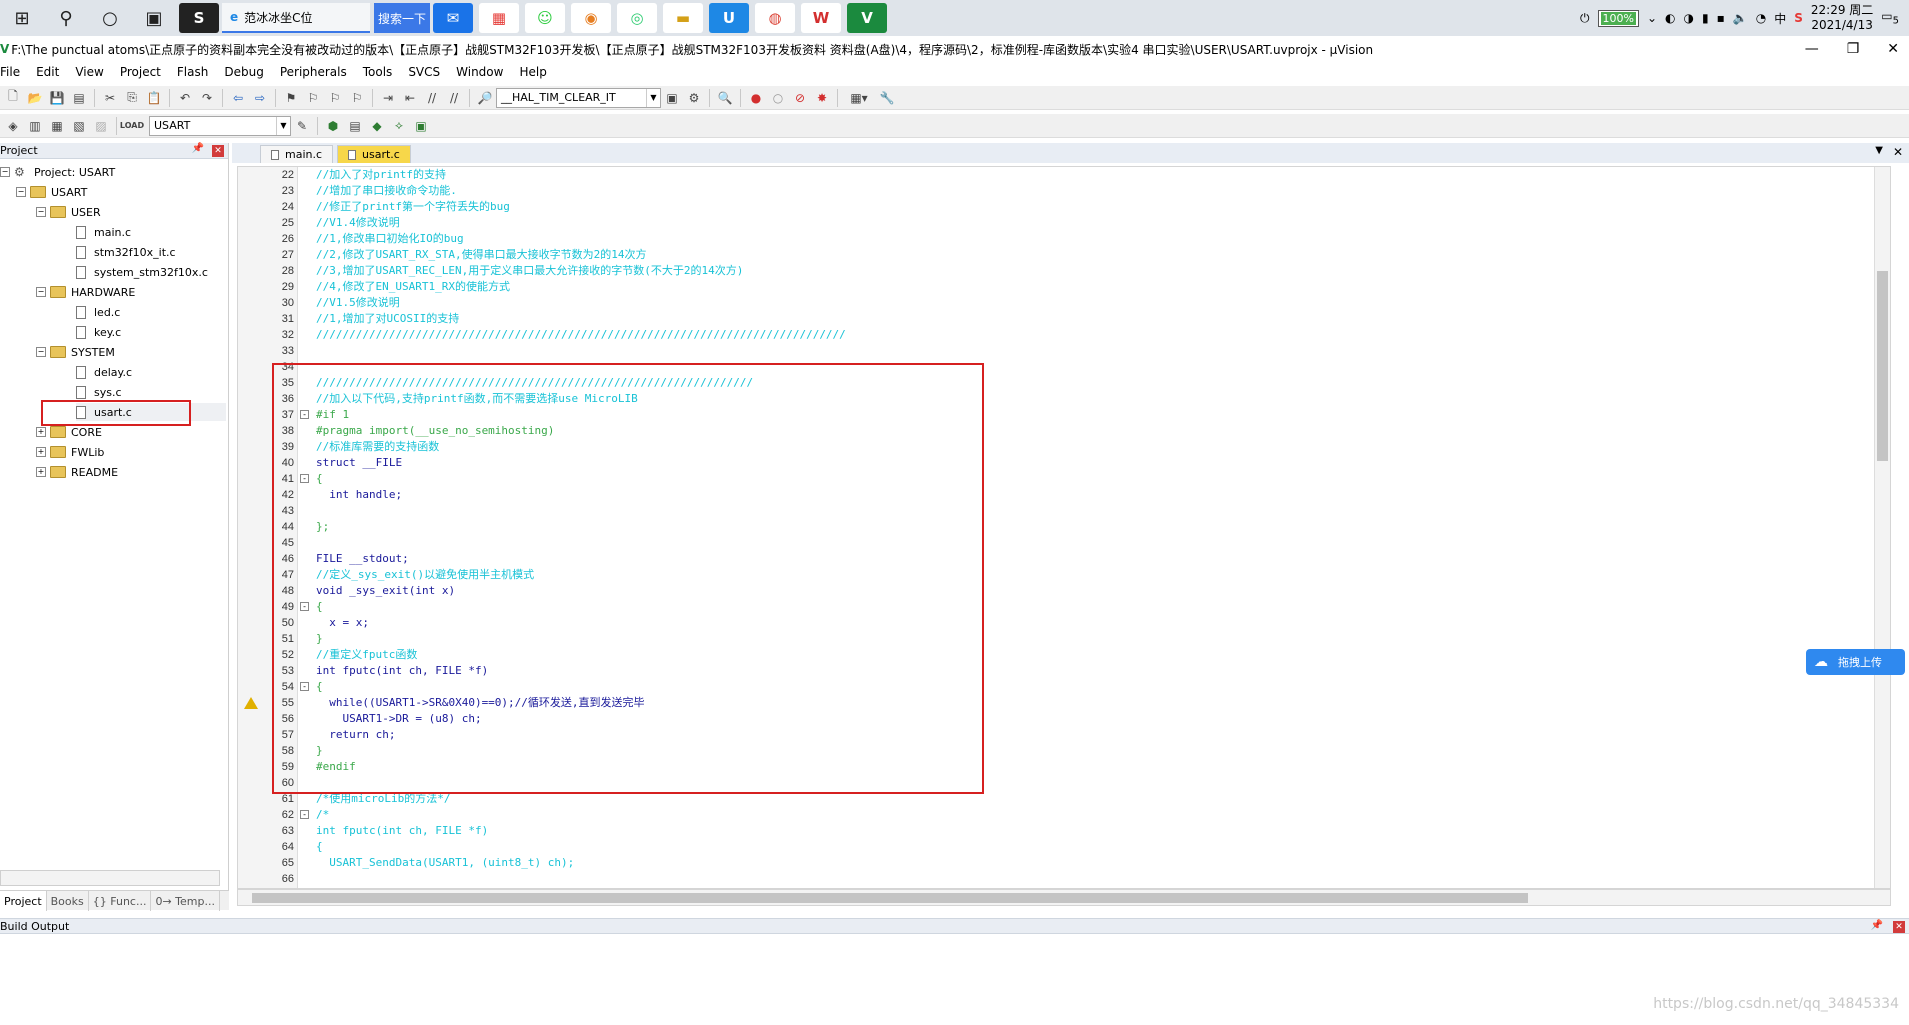 This screenshot has height=1025, width=1909. Describe the element at coordinates (424, 72) in the screenshot. I see `menu-svcs: SVCS` at that location.